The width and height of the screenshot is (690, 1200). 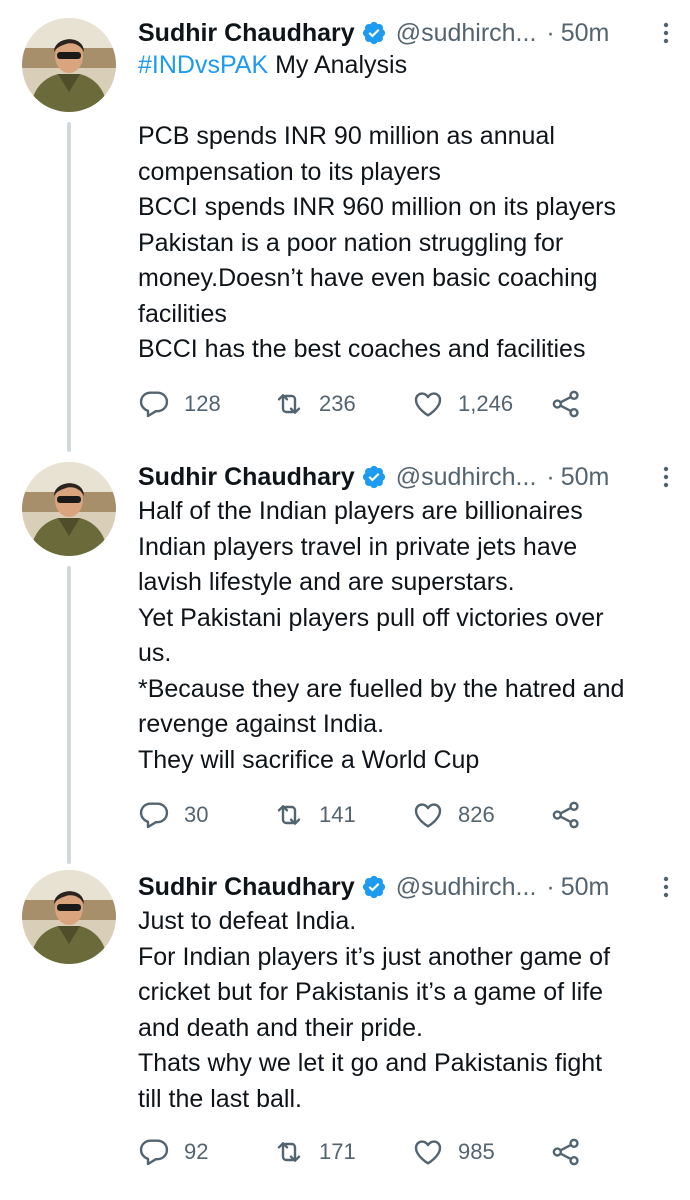 I want to click on retweet-button: 236, so click(x=314, y=404).